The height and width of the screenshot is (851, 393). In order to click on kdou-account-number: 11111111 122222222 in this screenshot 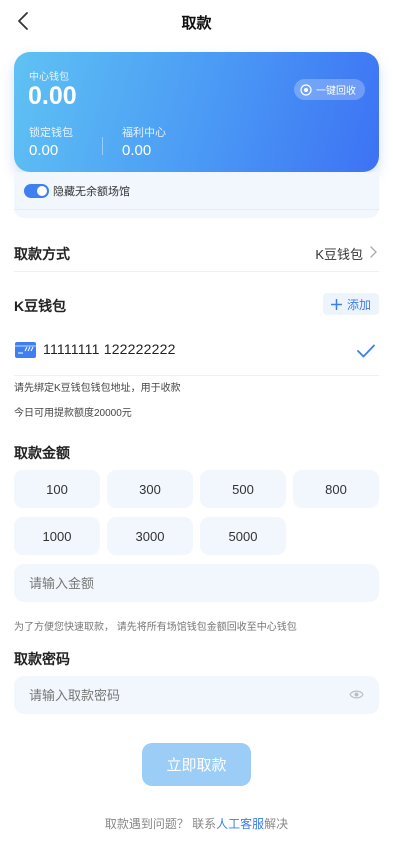, I will do `click(109, 349)`.